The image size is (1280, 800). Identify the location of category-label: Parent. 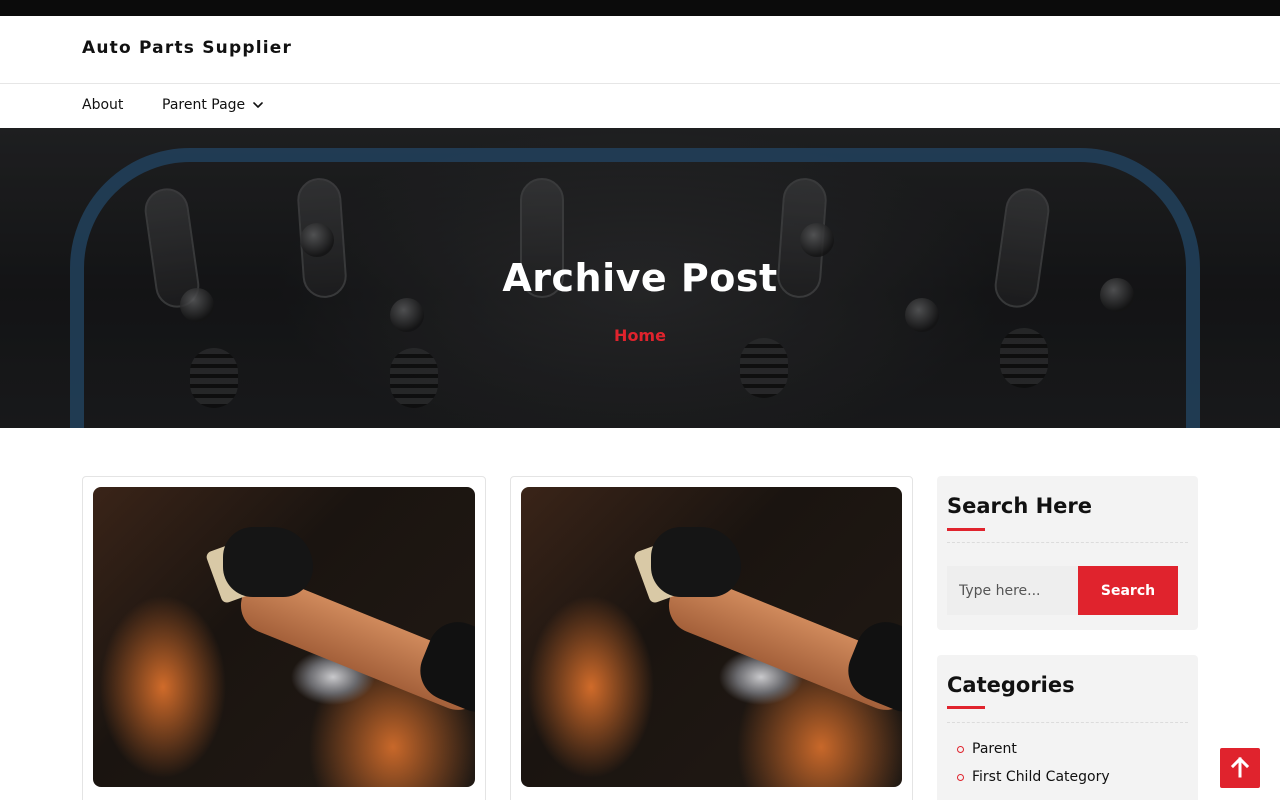
(994, 749).